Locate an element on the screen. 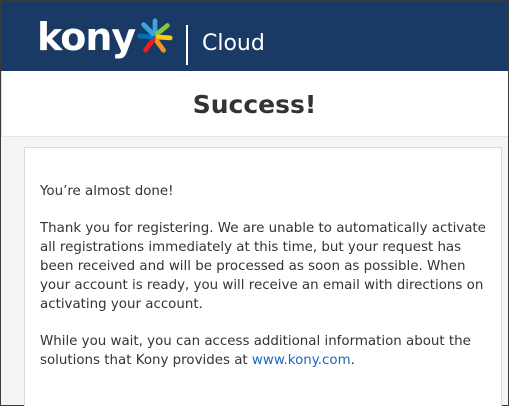 This screenshot has height=406, width=509. logo-wordmark: kony is located at coordinates (86, 37).